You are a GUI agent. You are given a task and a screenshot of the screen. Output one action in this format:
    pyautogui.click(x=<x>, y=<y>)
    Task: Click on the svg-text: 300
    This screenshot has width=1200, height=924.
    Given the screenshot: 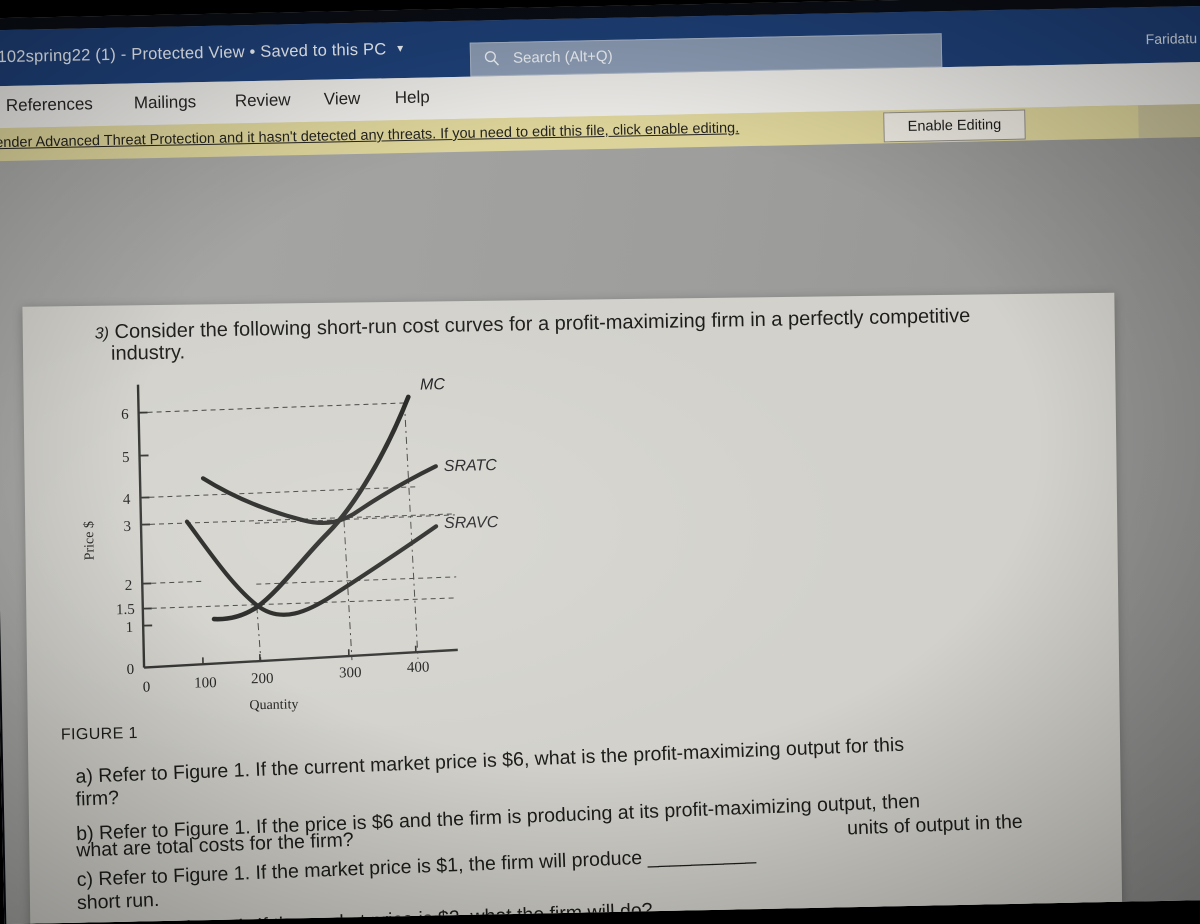 What is the action you would take?
    pyautogui.click(x=350, y=673)
    